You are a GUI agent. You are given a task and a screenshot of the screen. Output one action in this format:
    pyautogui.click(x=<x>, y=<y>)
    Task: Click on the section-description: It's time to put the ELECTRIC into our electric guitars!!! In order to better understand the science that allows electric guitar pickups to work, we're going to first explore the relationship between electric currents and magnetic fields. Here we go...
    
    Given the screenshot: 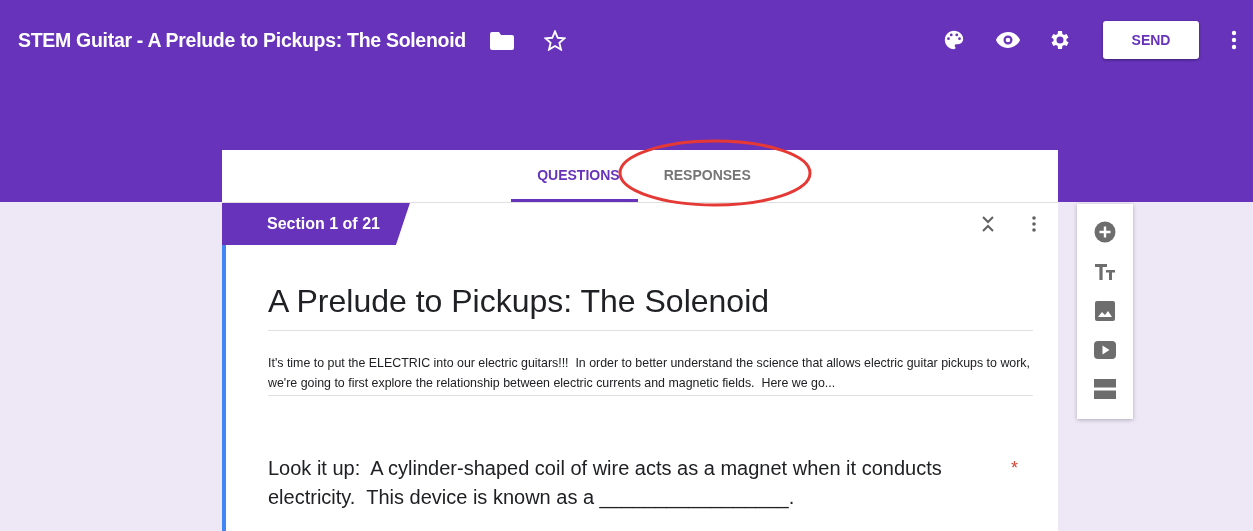 What is the action you would take?
    pyautogui.click(x=650, y=374)
    